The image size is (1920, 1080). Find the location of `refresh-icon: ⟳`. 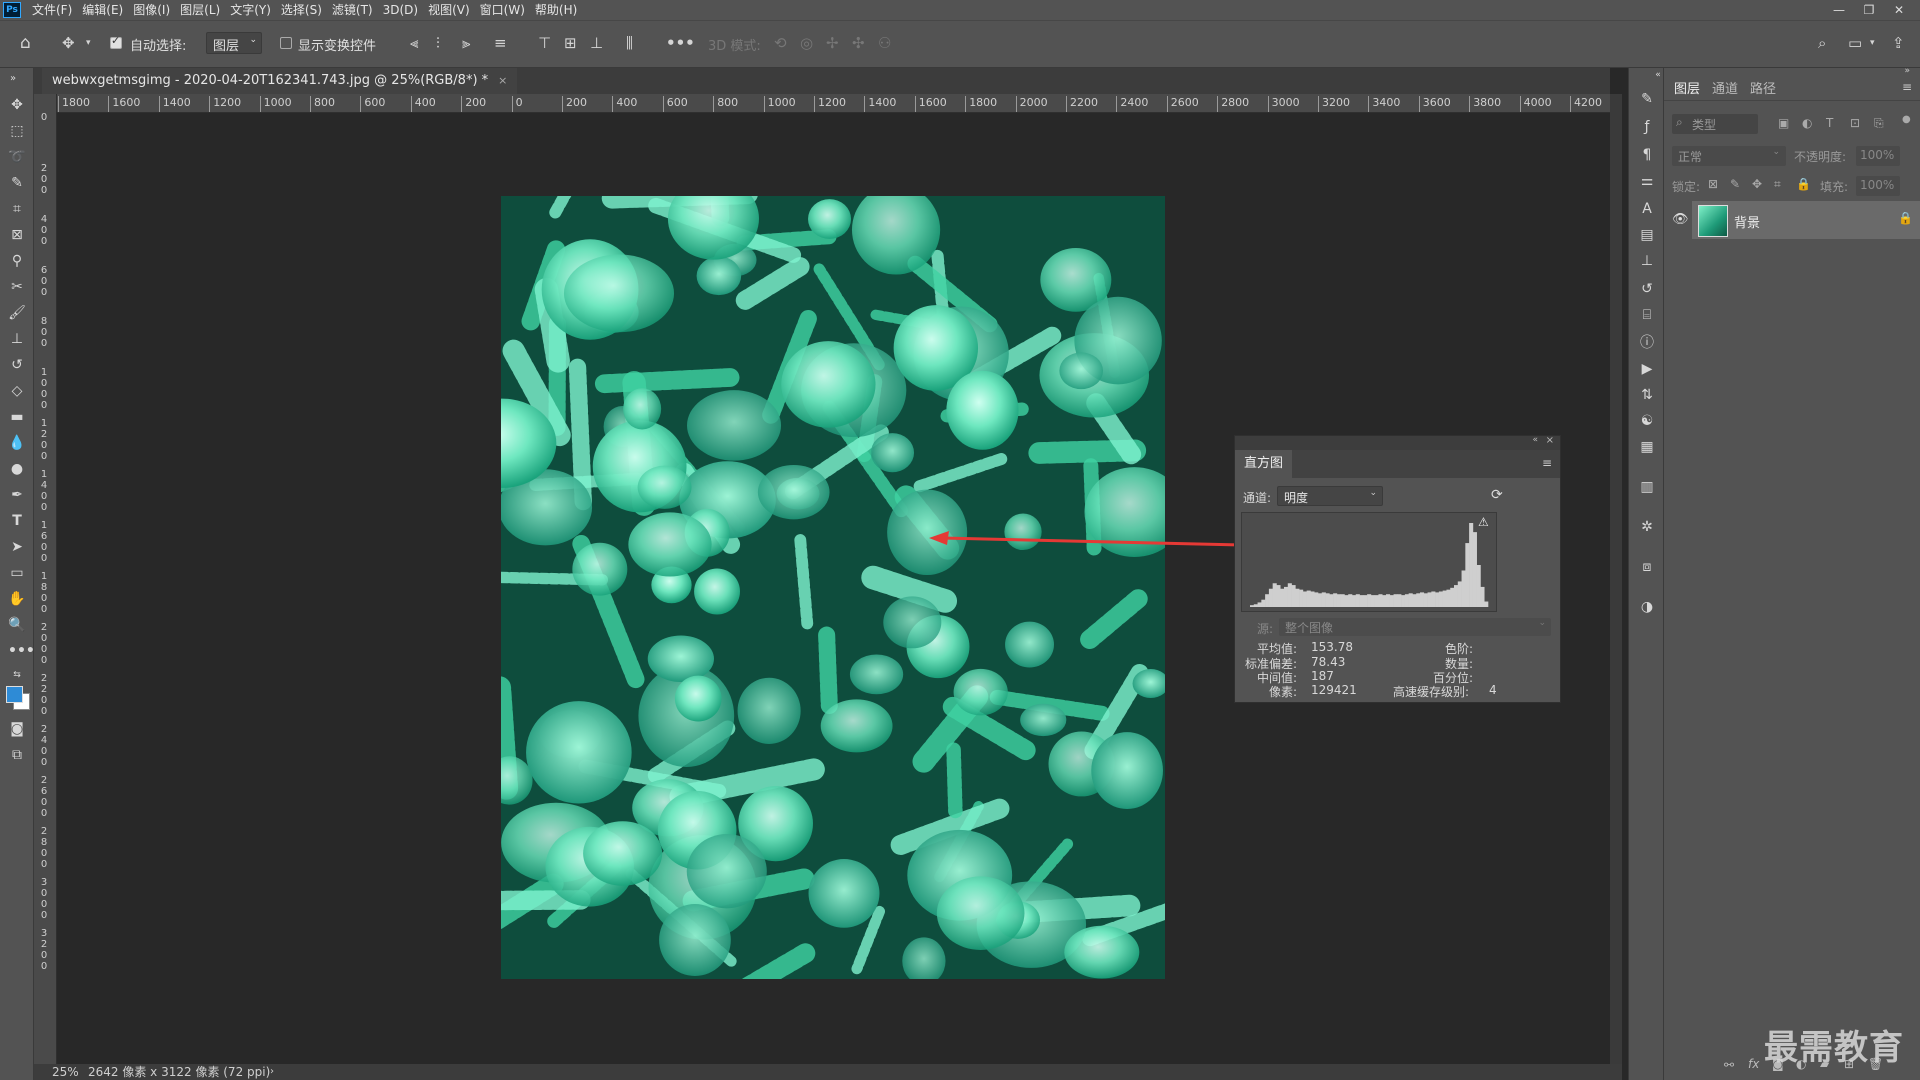

refresh-icon: ⟳ is located at coordinates (1497, 495).